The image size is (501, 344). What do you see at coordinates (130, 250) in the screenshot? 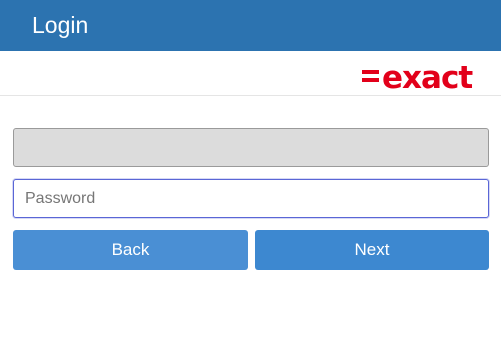
I see `back-button: Back` at bounding box center [130, 250].